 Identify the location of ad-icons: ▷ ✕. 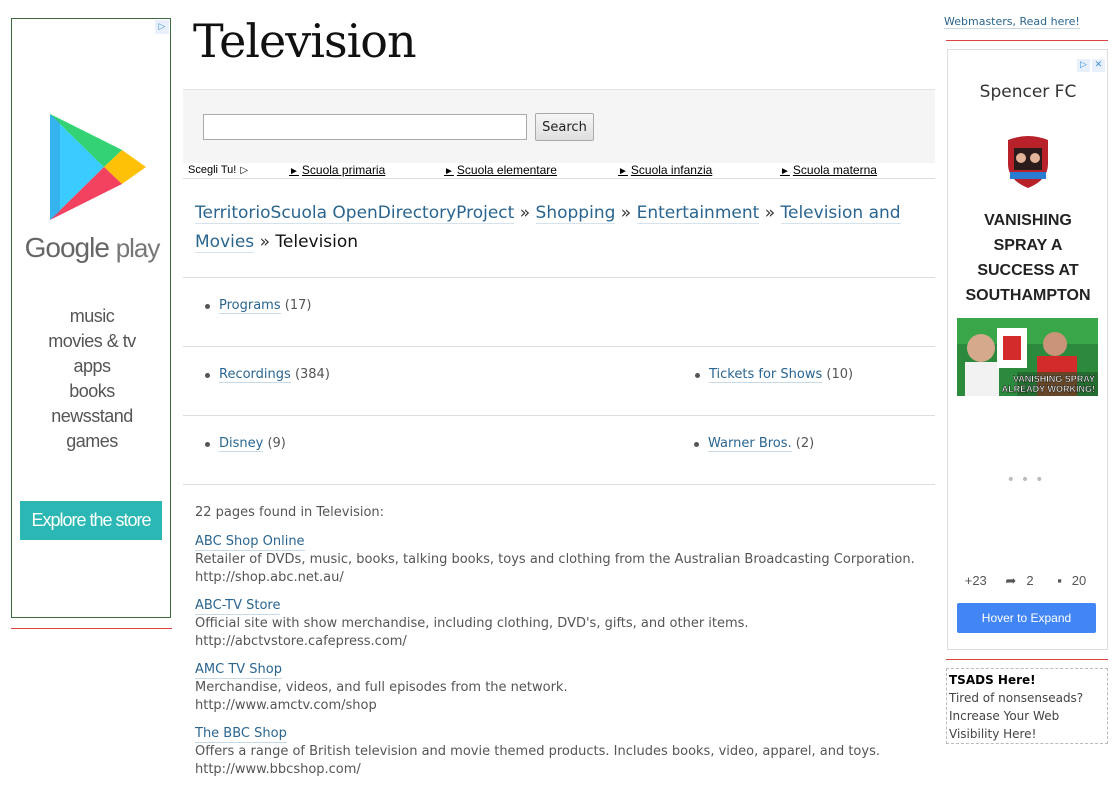
(1090, 62).